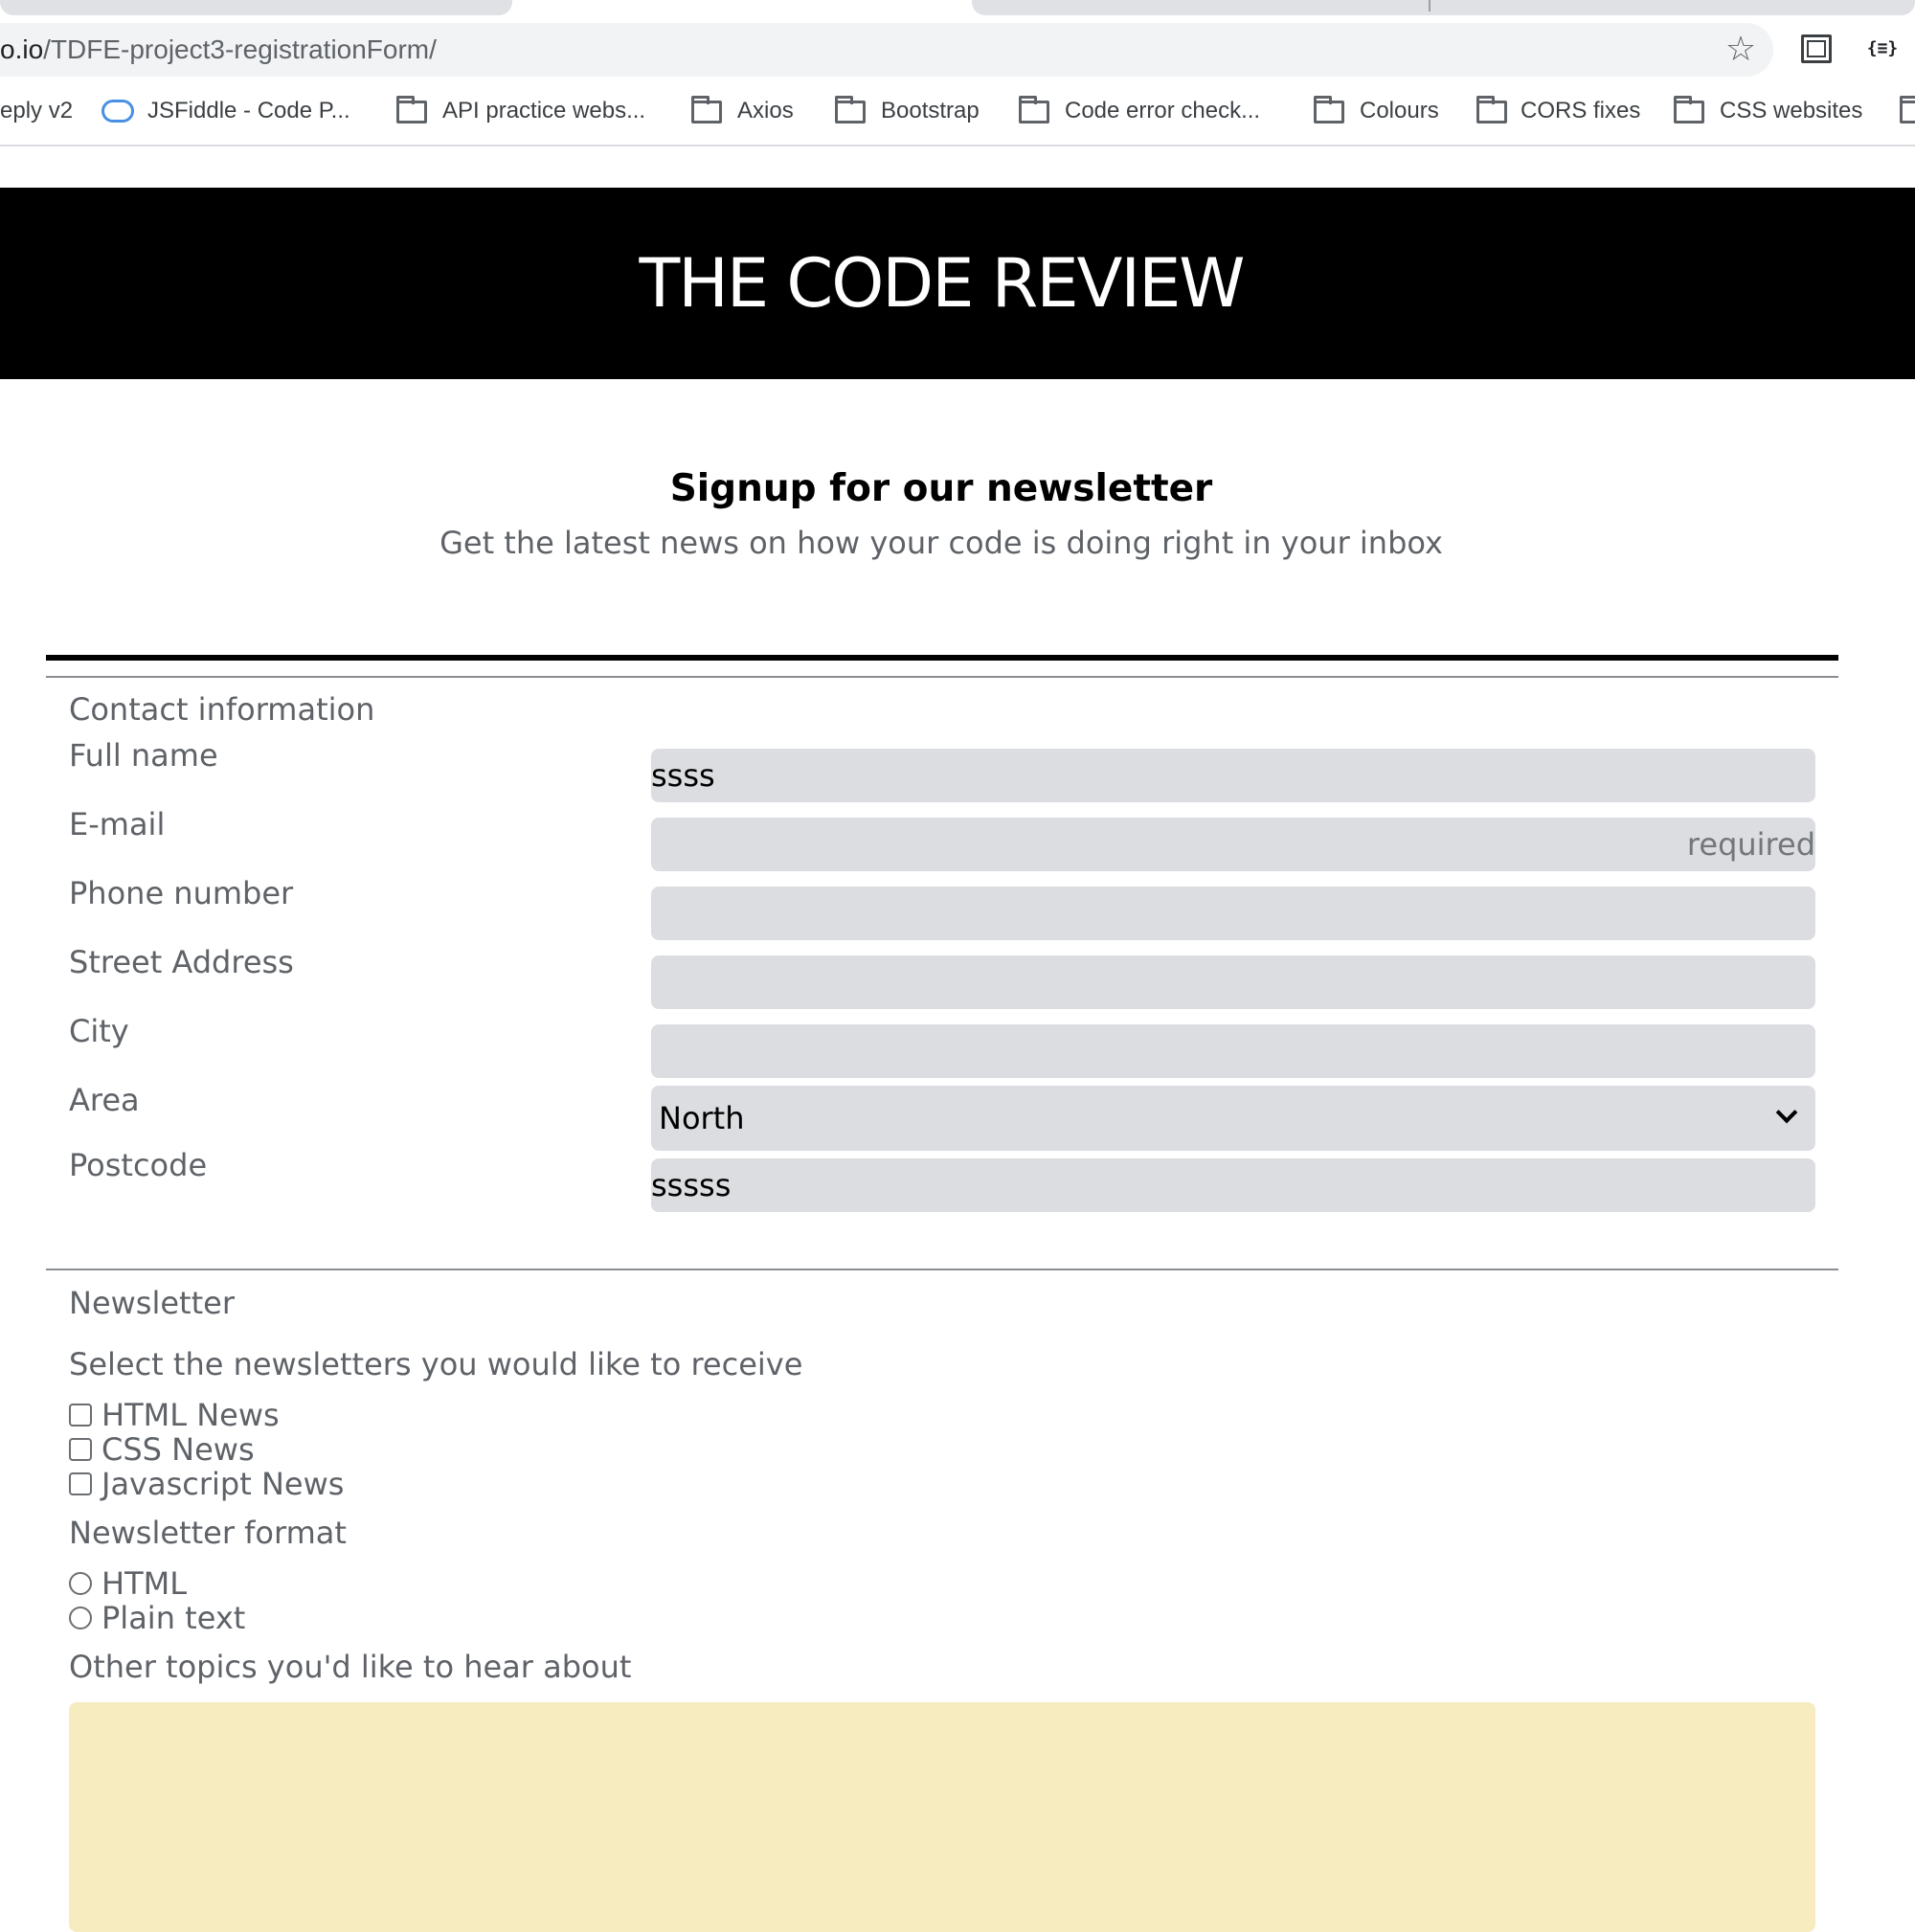 The width and height of the screenshot is (1915, 1932). Describe the element at coordinates (174, 1618) in the screenshot. I see `option-label: Plain text` at that location.